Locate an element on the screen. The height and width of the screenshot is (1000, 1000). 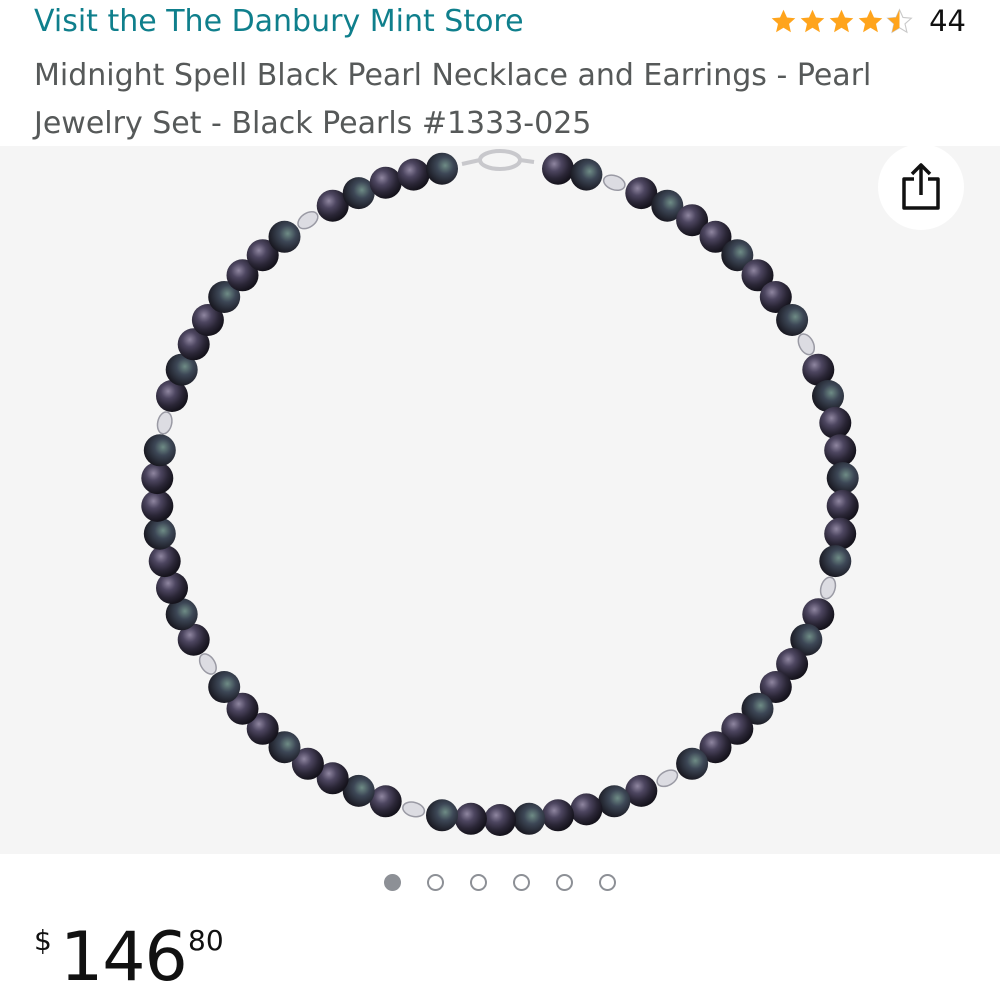
price-whole: 146 is located at coordinates (124, 957).